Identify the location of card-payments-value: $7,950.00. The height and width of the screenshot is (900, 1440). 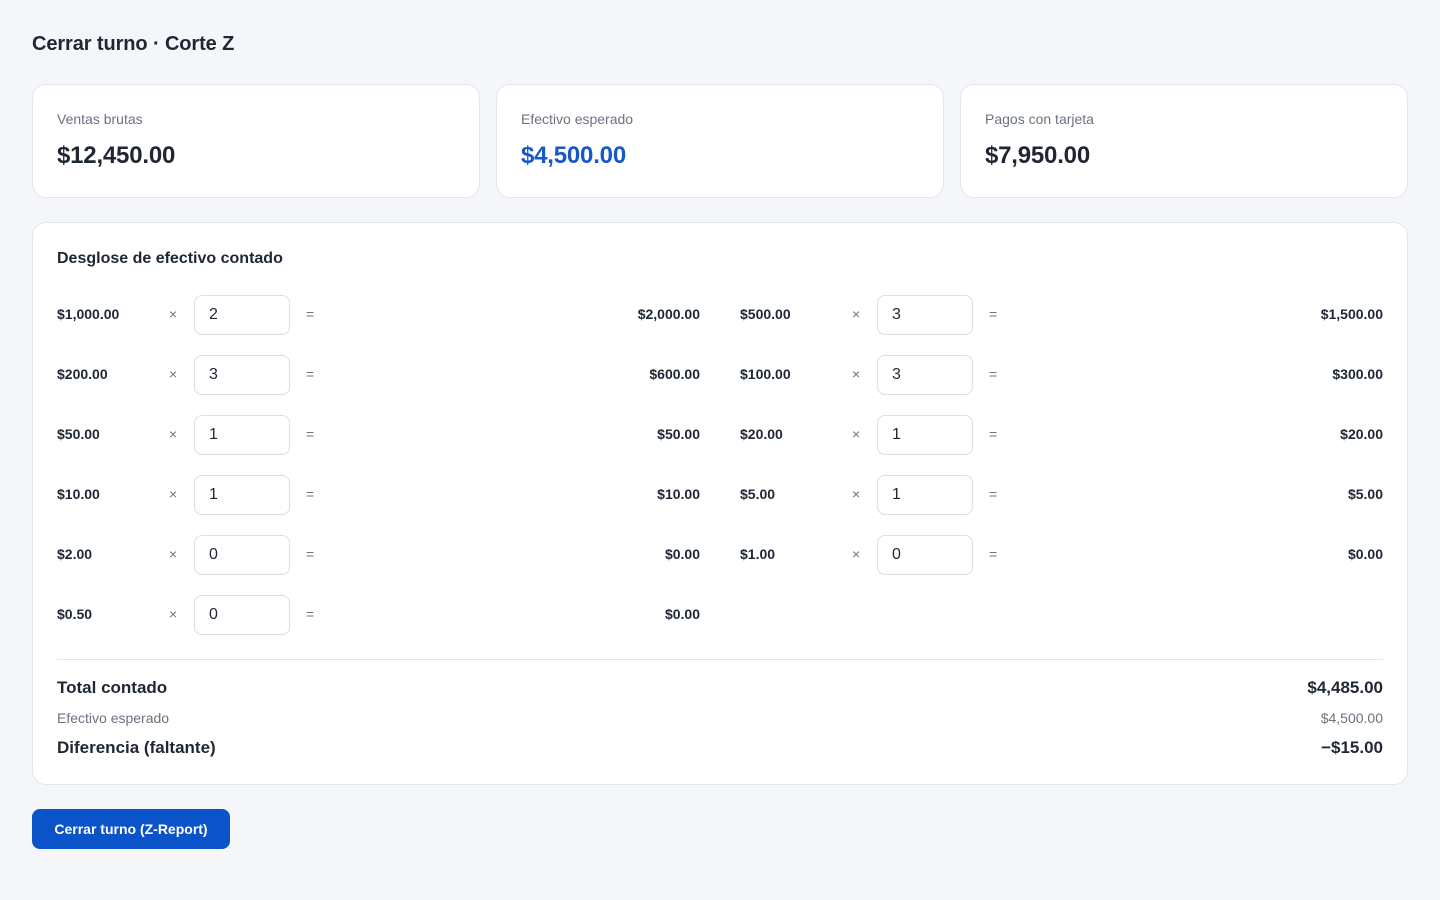
(1037, 155).